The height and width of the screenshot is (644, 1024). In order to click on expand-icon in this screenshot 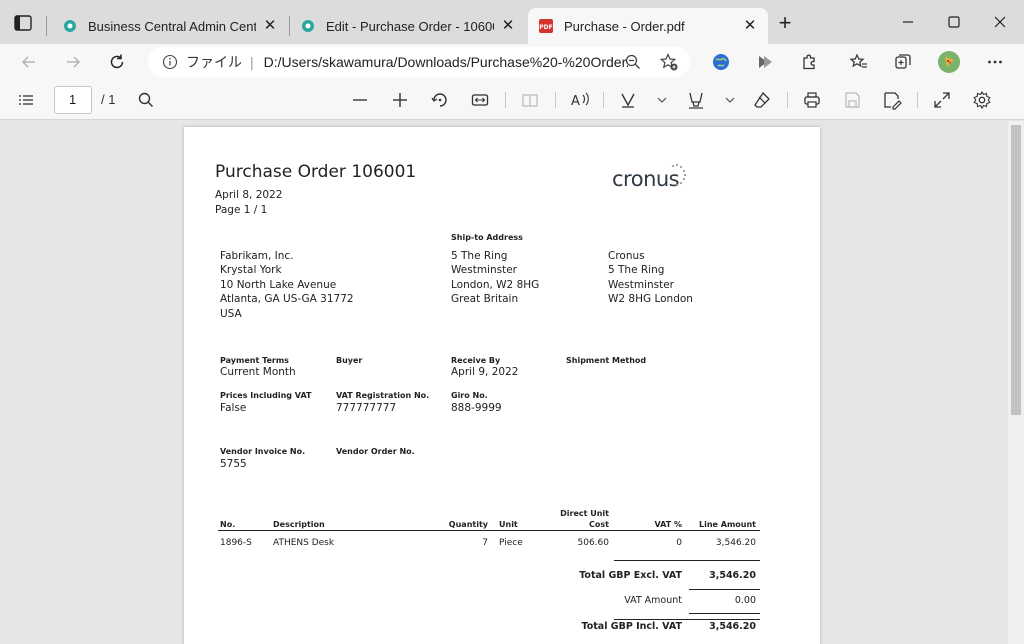, I will do `click(942, 100)`.